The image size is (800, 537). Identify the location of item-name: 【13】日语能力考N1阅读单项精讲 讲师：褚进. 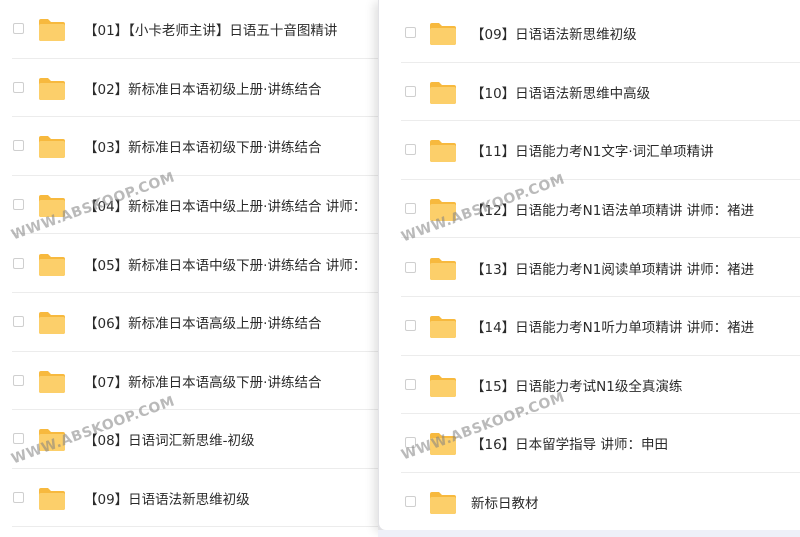
(613, 269).